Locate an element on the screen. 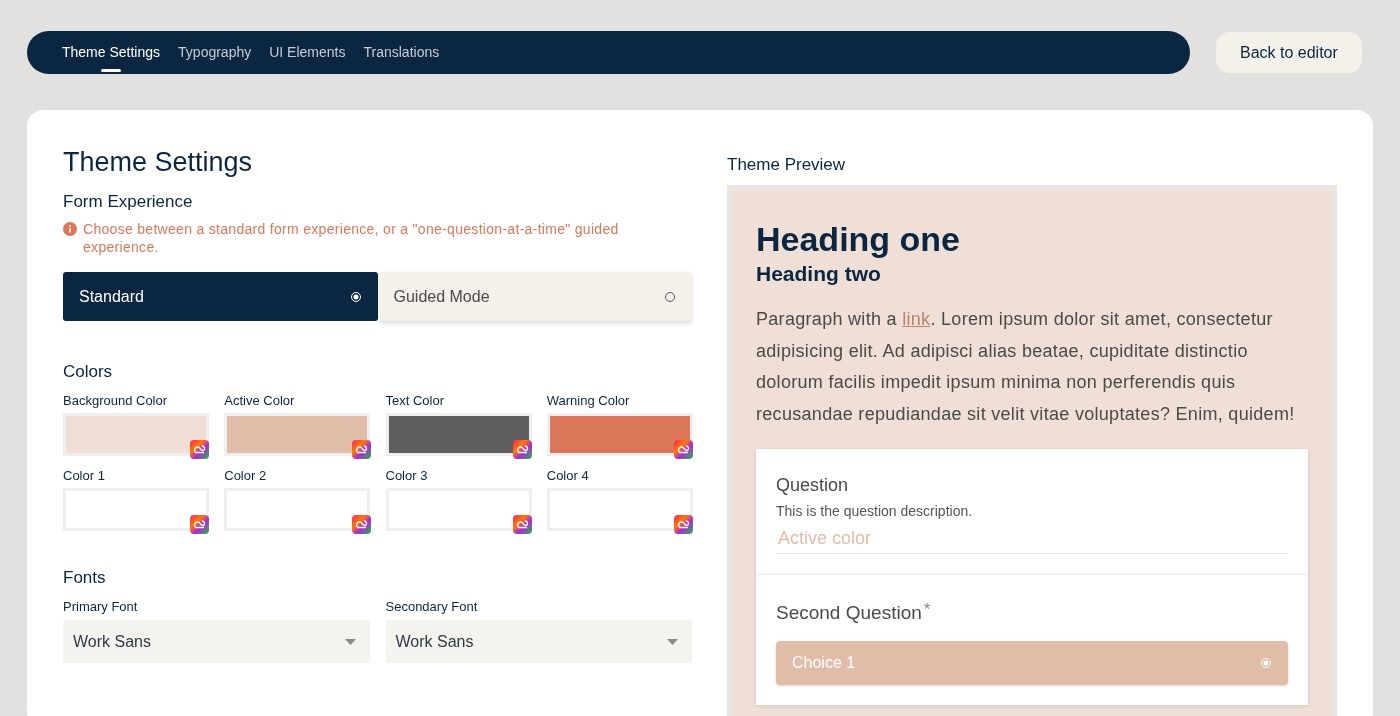 Image resolution: width=1400 pixels, height=716 pixels. nav-tab: UI Elements is located at coordinates (307, 52).